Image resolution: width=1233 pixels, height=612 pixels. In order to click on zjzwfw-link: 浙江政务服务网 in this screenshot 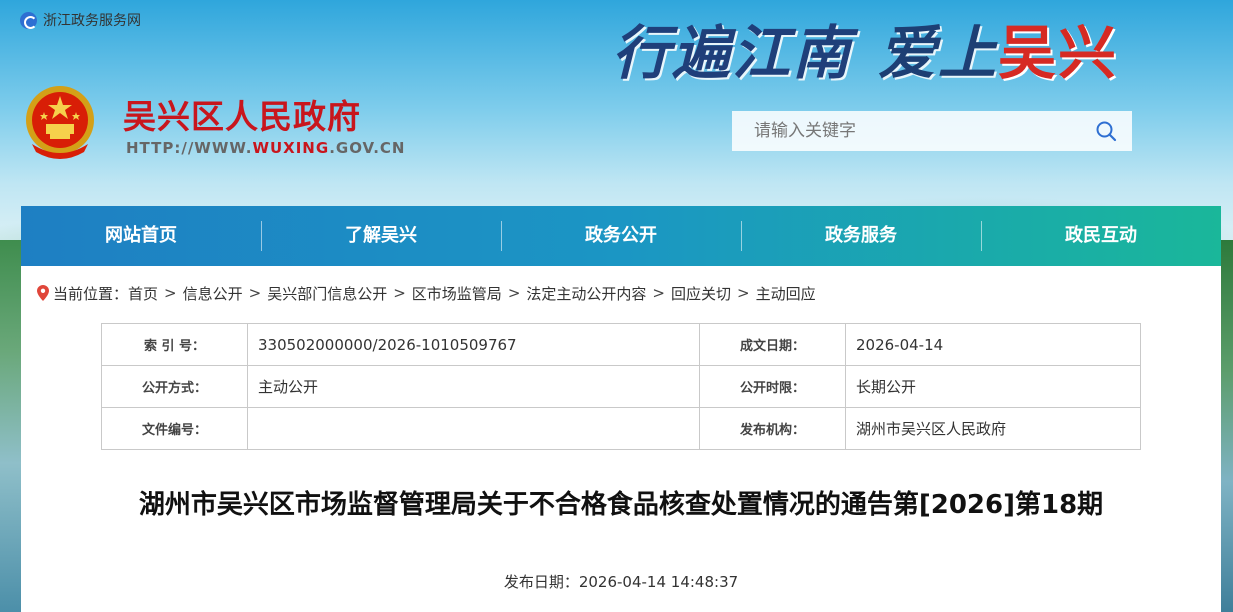, I will do `click(80, 20)`.